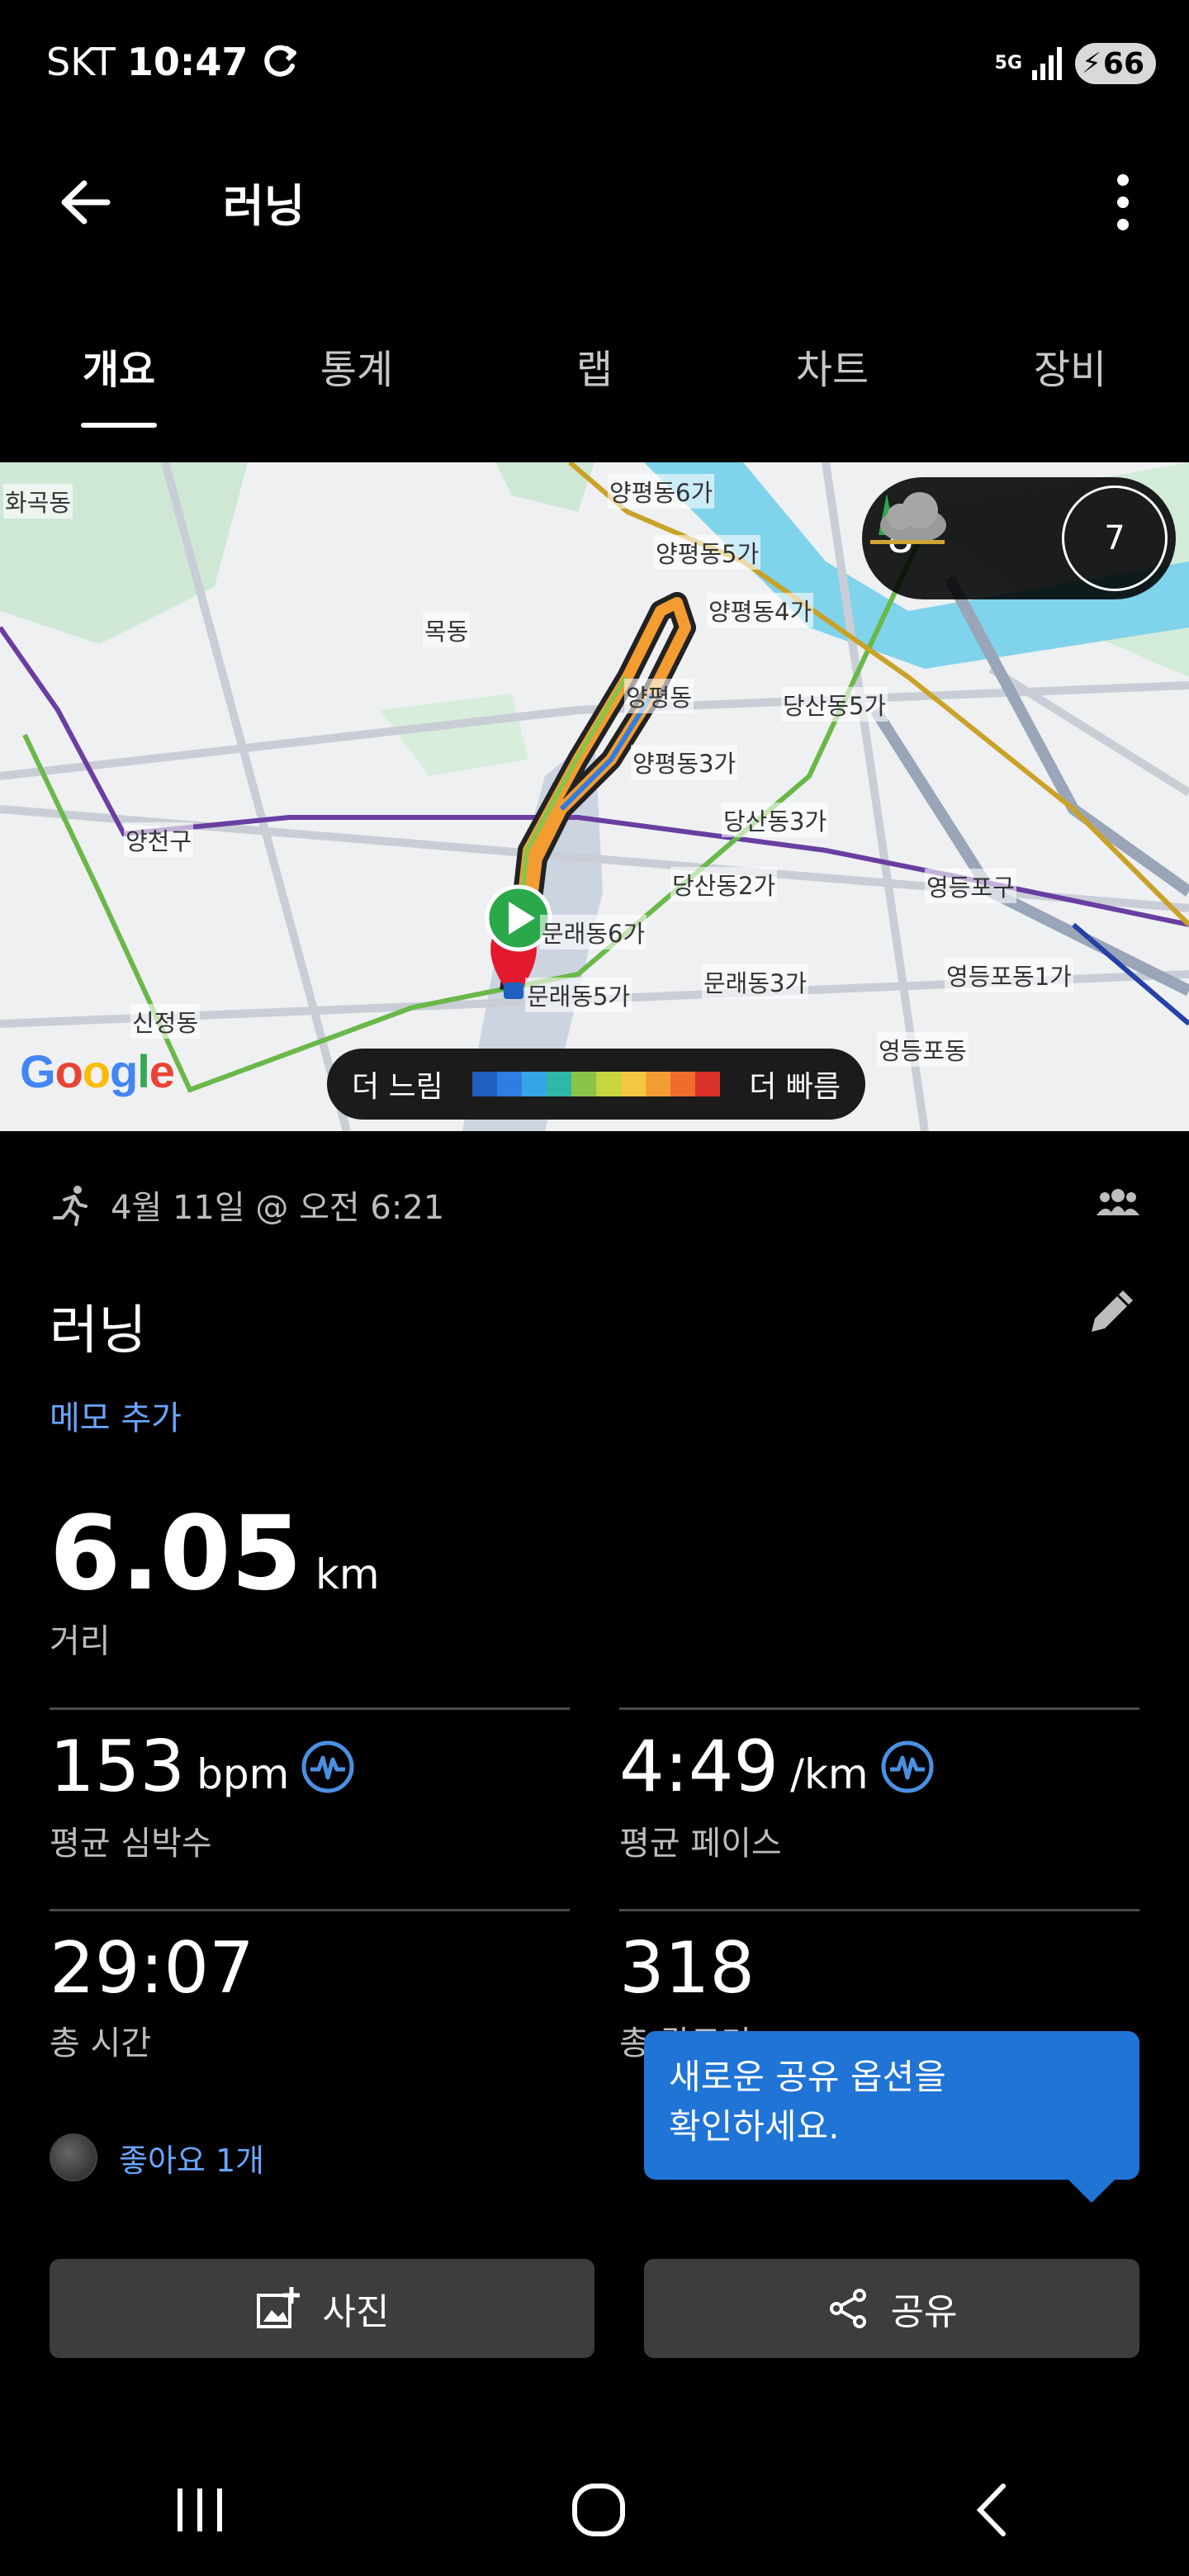  Describe the element at coordinates (891, 2117) in the screenshot. I see `share-options-tooltip: 새로운 공유 옵션을 확인하세요.` at that location.